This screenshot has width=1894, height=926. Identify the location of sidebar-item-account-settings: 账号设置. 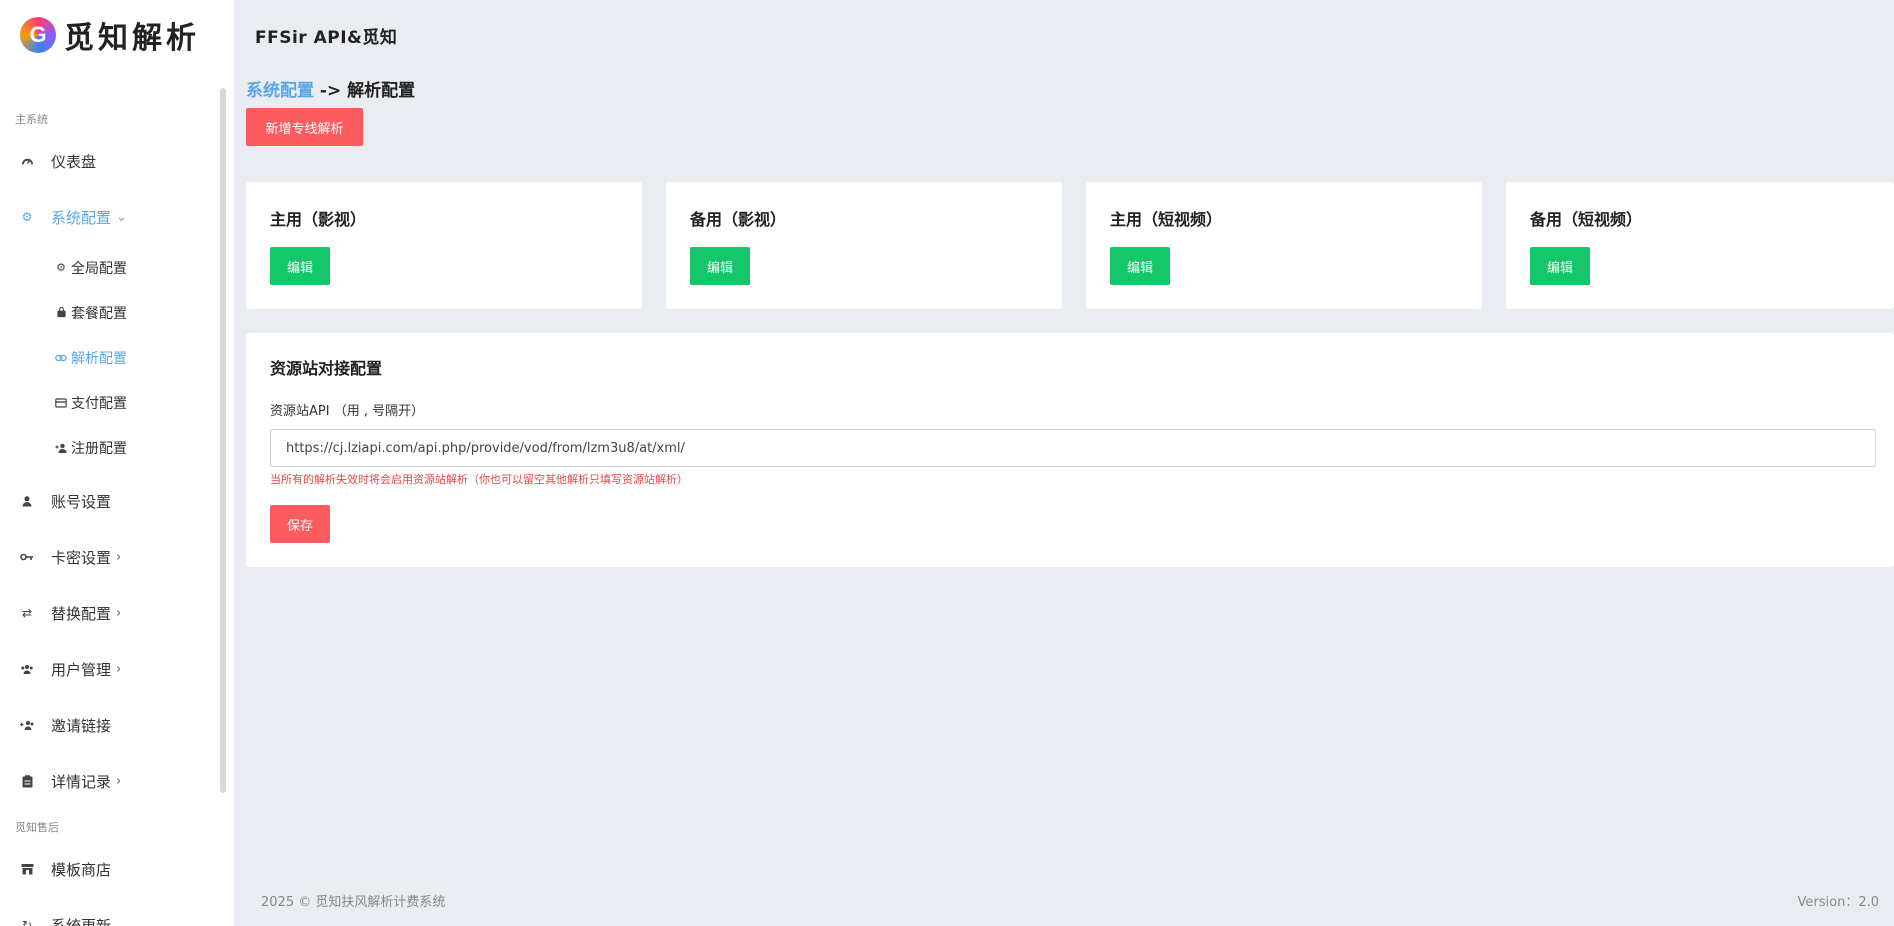
(117, 501).